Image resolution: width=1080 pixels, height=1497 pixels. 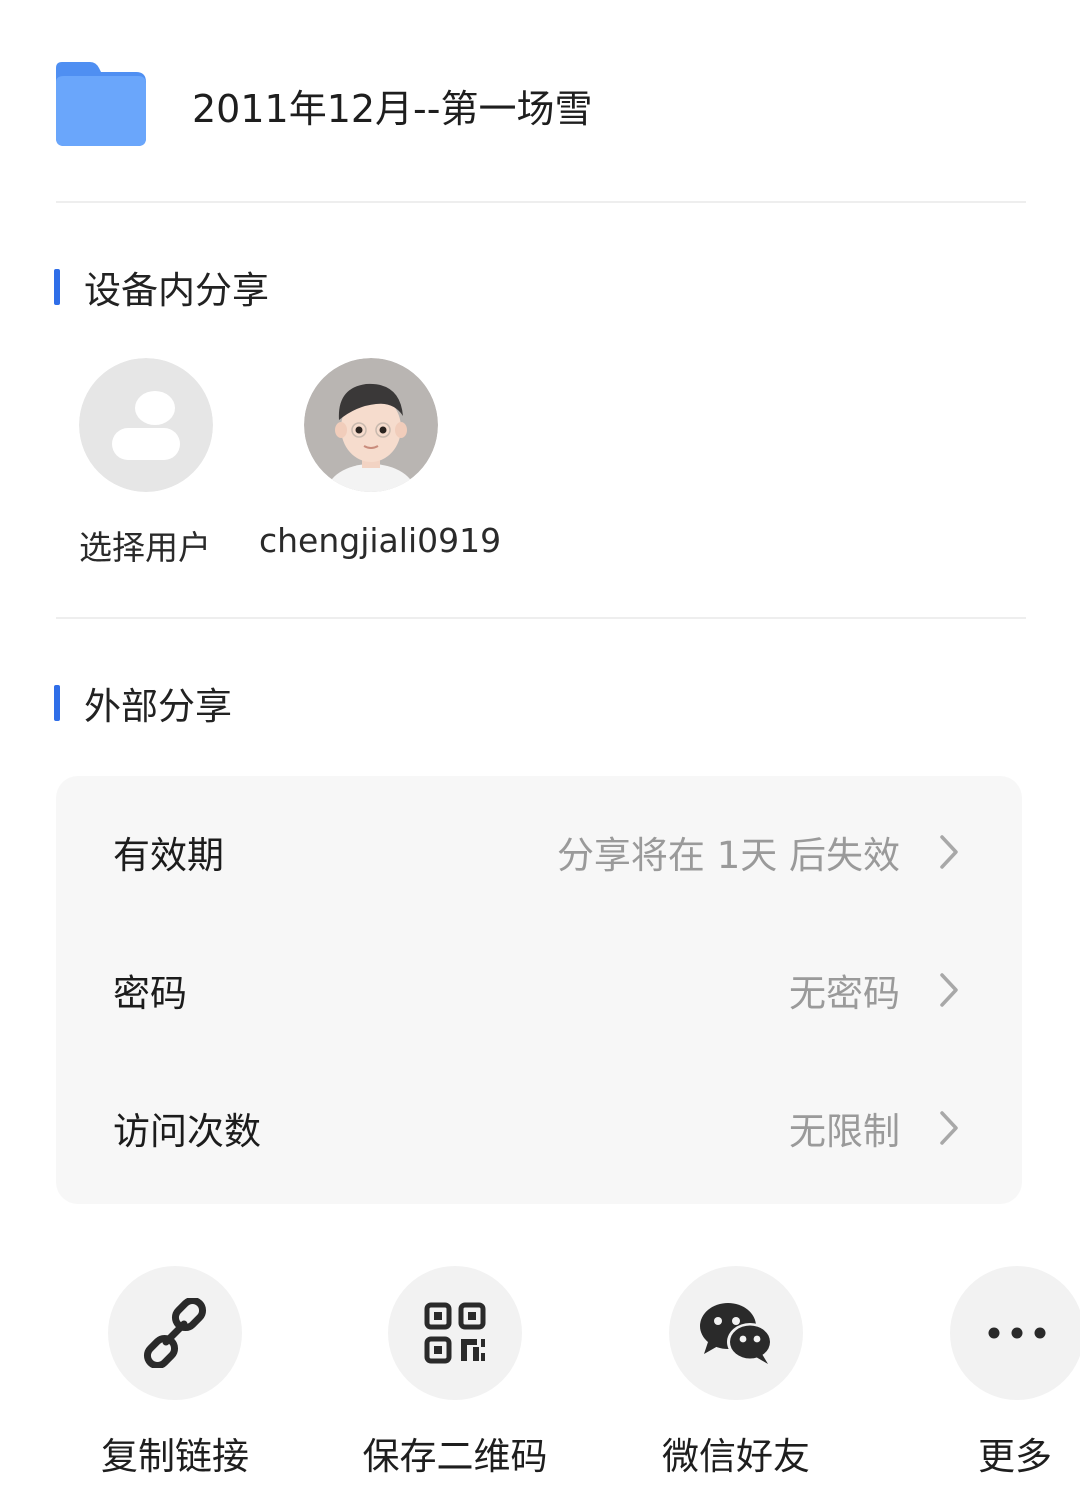 What do you see at coordinates (539, 1128) in the screenshot?
I see `setting-row-visit-count: 访问次数 无限制` at bounding box center [539, 1128].